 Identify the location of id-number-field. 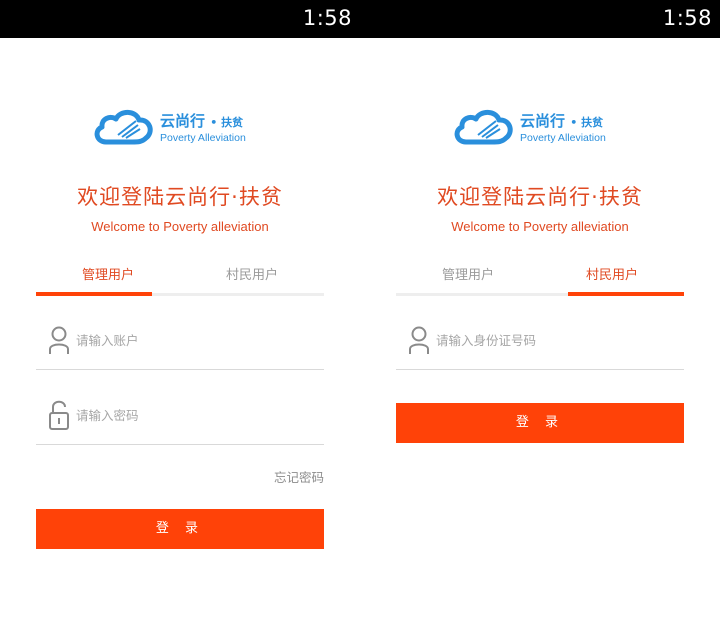
(540, 342).